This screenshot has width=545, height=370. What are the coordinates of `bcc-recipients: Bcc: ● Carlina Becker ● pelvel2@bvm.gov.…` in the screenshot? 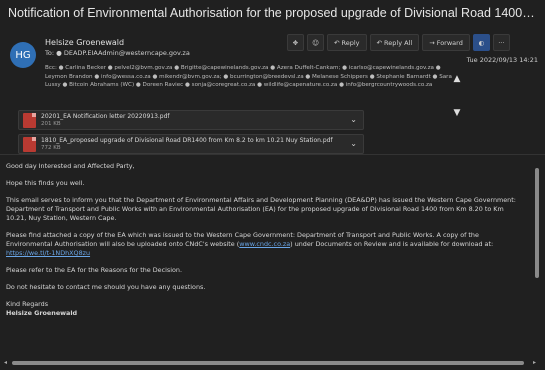 It's located at (251, 77).